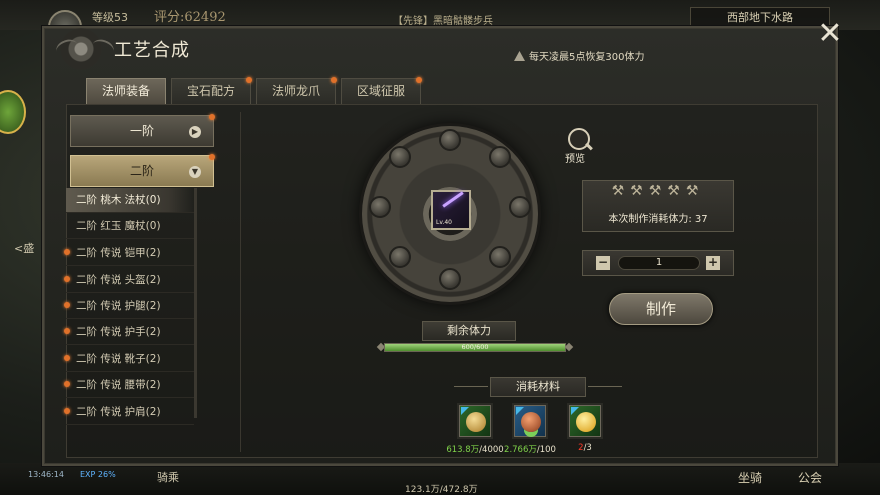 This screenshot has width=880, height=495. What do you see at coordinates (118, 412) in the screenshot?
I see `recipe-label: 二阶 传说 护肩(2)` at bounding box center [118, 412].